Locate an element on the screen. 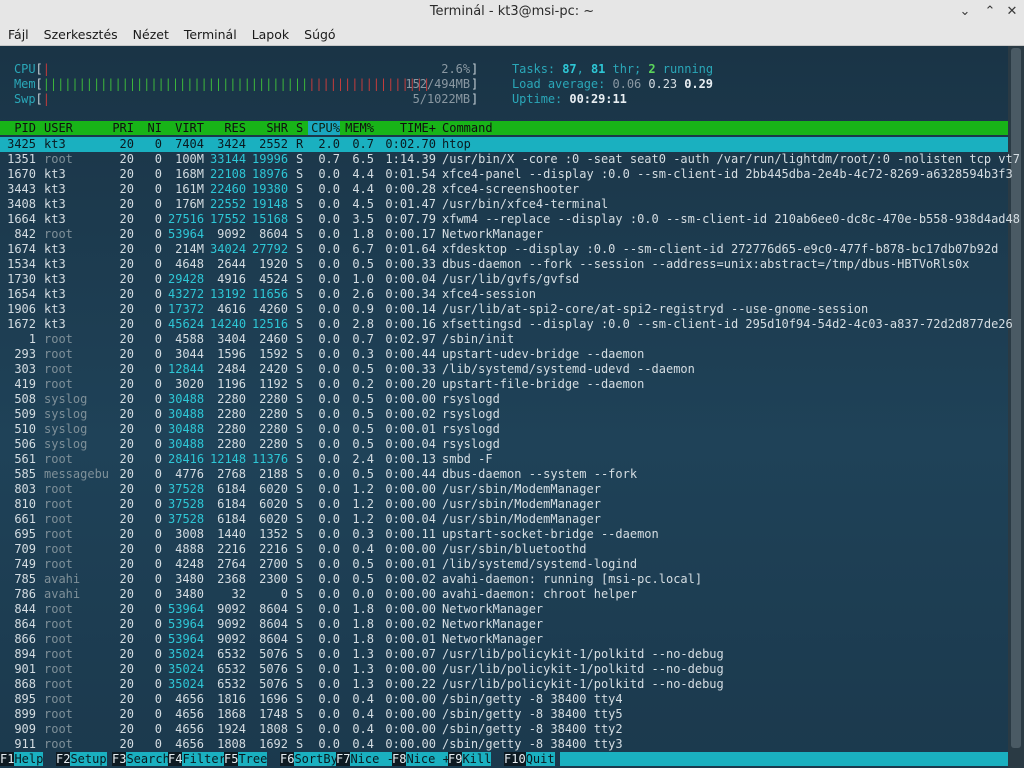 This screenshot has width=1024, height=768. fkey-sortby: F6SortBy is located at coordinates (309, 759).